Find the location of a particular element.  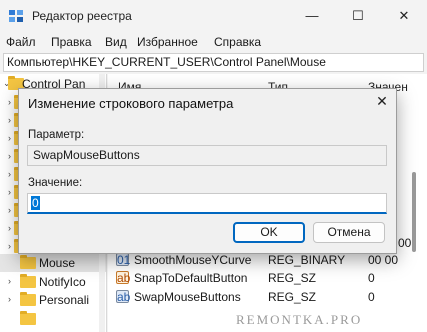

dialog-title: Изменение строкового параметра is located at coordinates (131, 103).